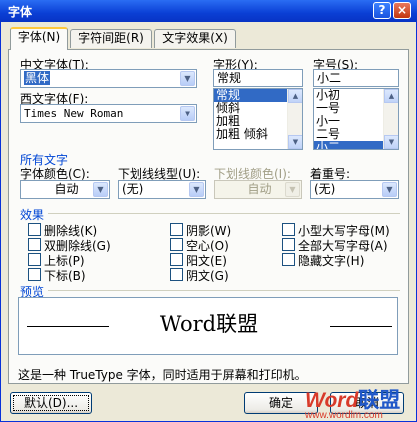 This screenshot has height=422, width=417. I want to click on small-caps-checkbox, so click(288, 229).